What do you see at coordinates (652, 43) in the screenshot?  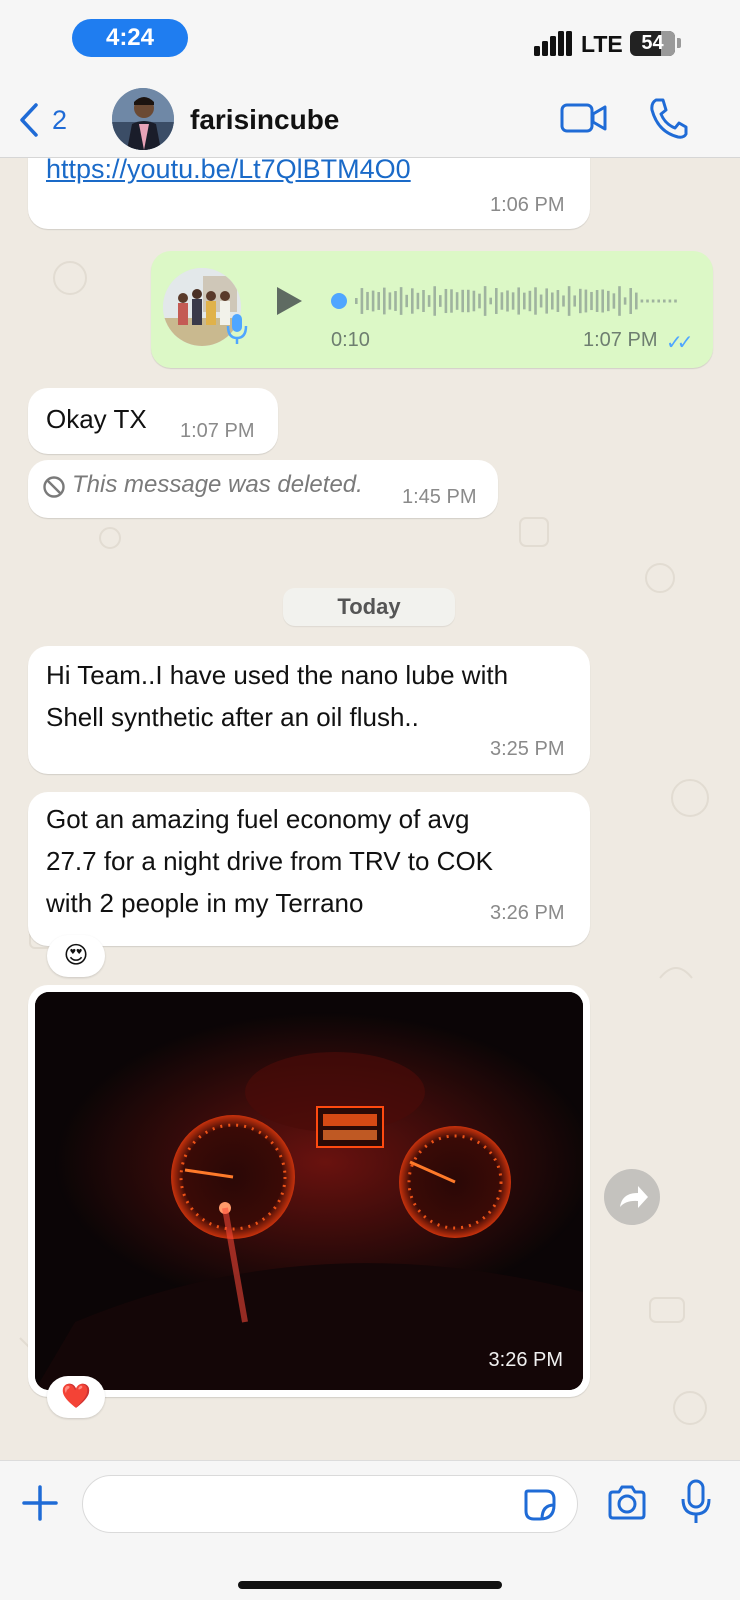 I see `battery-icon: 54` at bounding box center [652, 43].